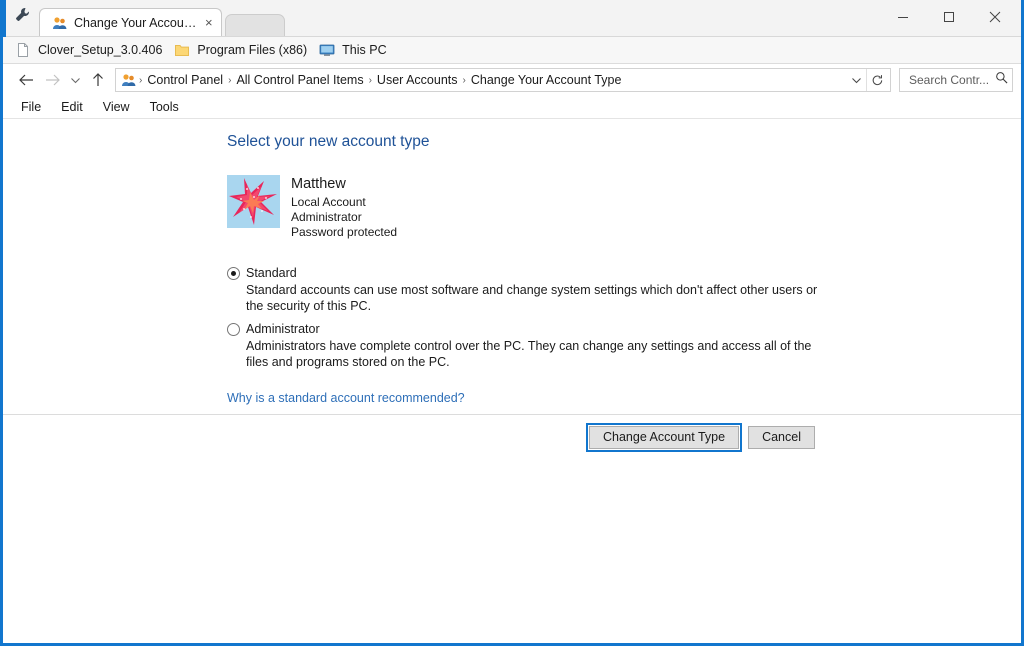 This screenshot has height=646, width=1024. I want to click on help-link-standard-account: Why is a standard account recommended?, so click(346, 398).